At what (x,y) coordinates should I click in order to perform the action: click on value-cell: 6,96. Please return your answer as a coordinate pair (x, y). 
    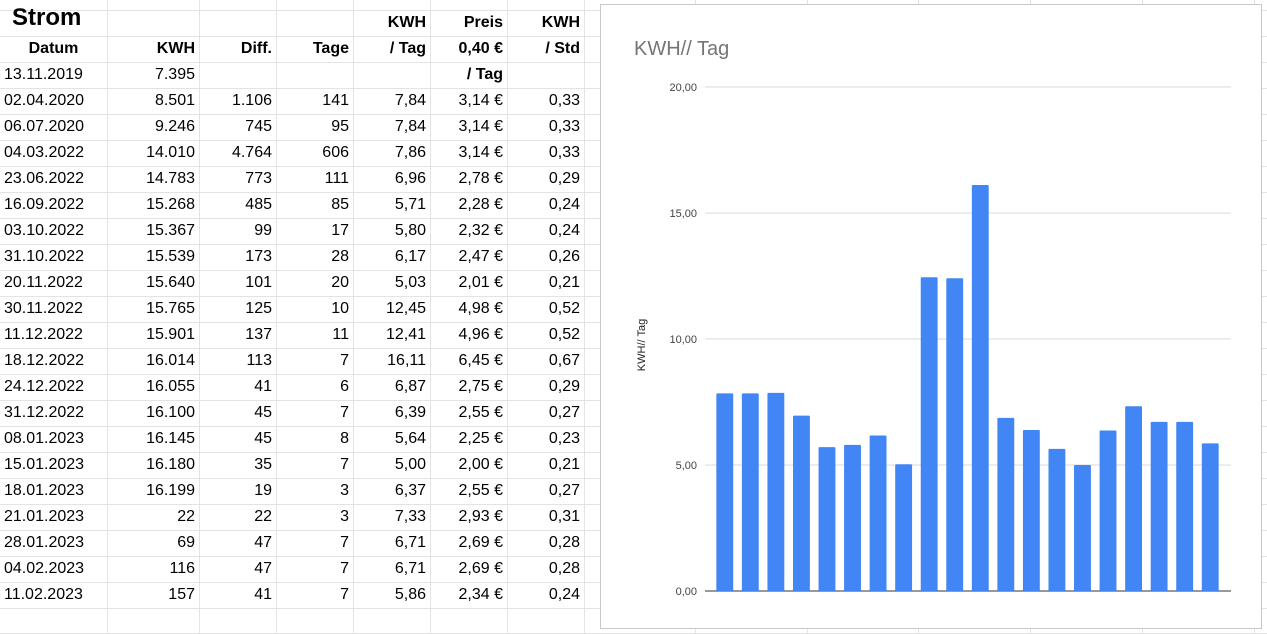
    Looking at the image, I should click on (391, 179).